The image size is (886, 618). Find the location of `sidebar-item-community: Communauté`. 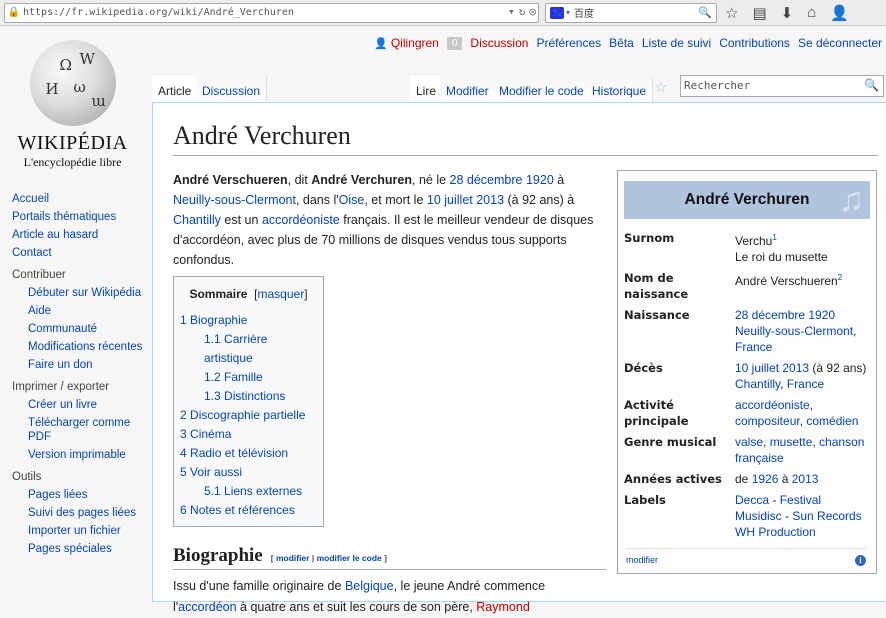

sidebar-item-community: Communauté is located at coordinates (79, 329).